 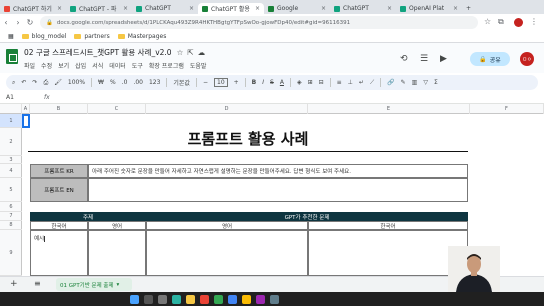 What do you see at coordinates (299, 82) in the screenshot?
I see `fill-color-icon: ◈` at bounding box center [299, 82].